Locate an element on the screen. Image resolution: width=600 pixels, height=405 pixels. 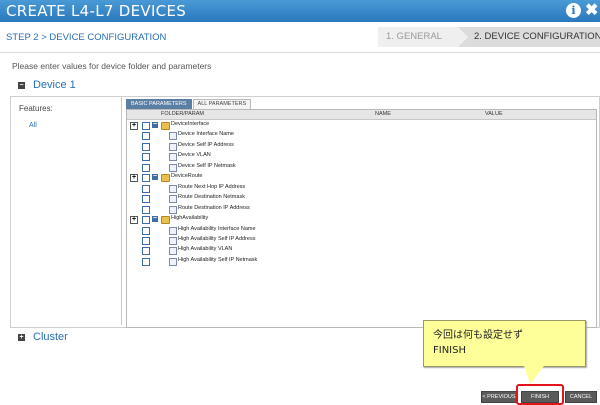
param-label: Route Destination Netmask is located at coordinates (211, 197).